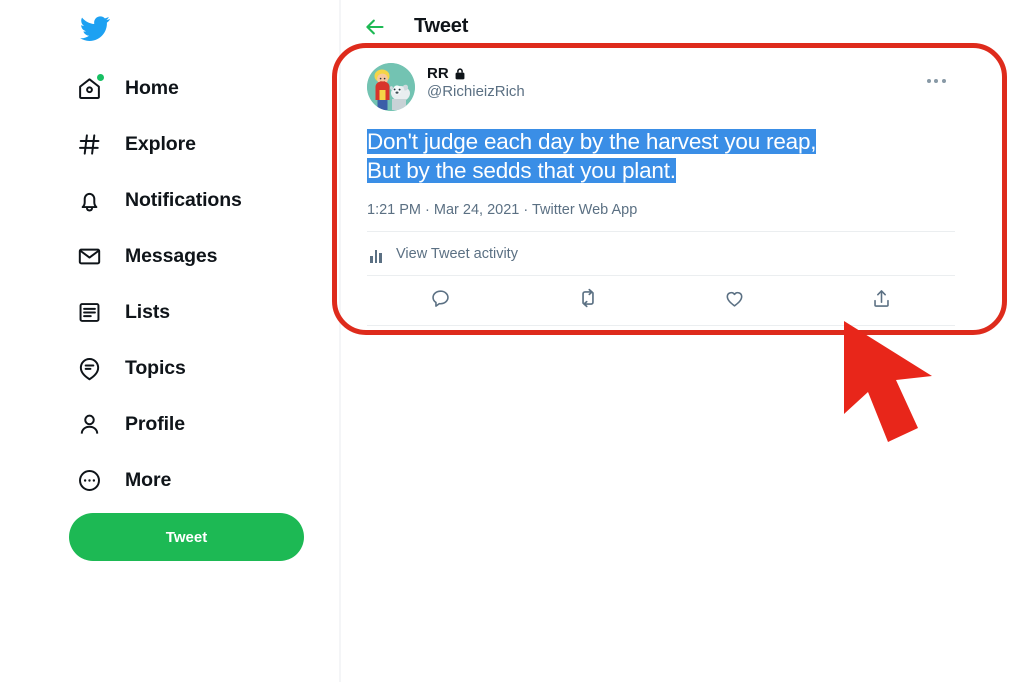 This screenshot has height=682, width=1024. I want to click on author-block: RR @RichieizRich, so click(476, 81).